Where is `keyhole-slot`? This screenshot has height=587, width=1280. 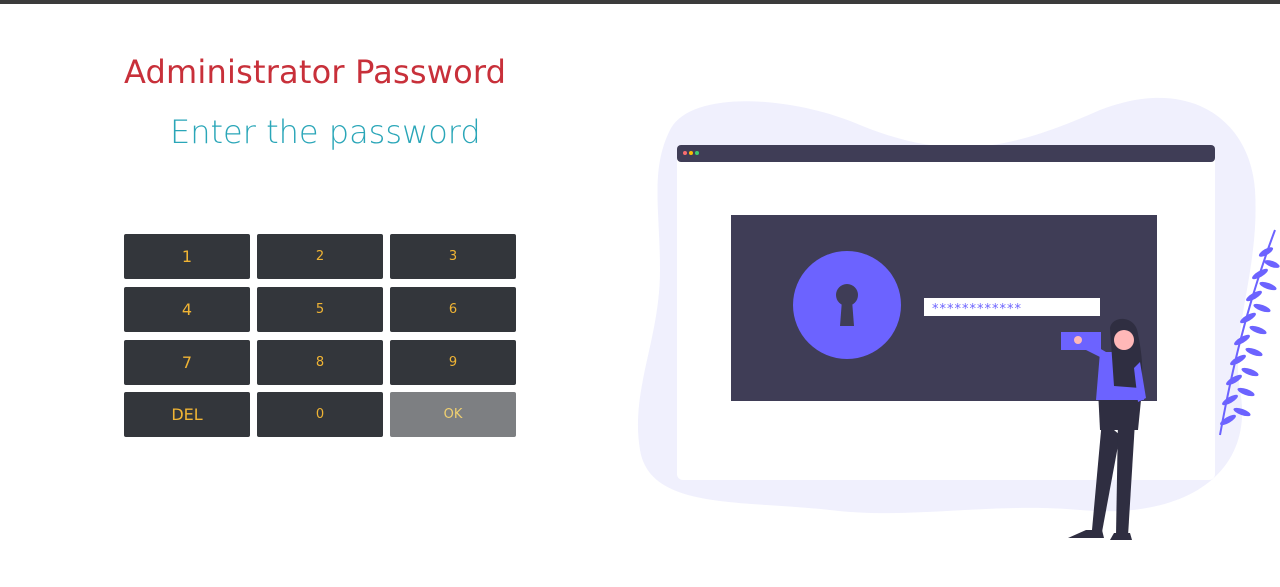 keyhole-slot is located at coordinates (847, 313).